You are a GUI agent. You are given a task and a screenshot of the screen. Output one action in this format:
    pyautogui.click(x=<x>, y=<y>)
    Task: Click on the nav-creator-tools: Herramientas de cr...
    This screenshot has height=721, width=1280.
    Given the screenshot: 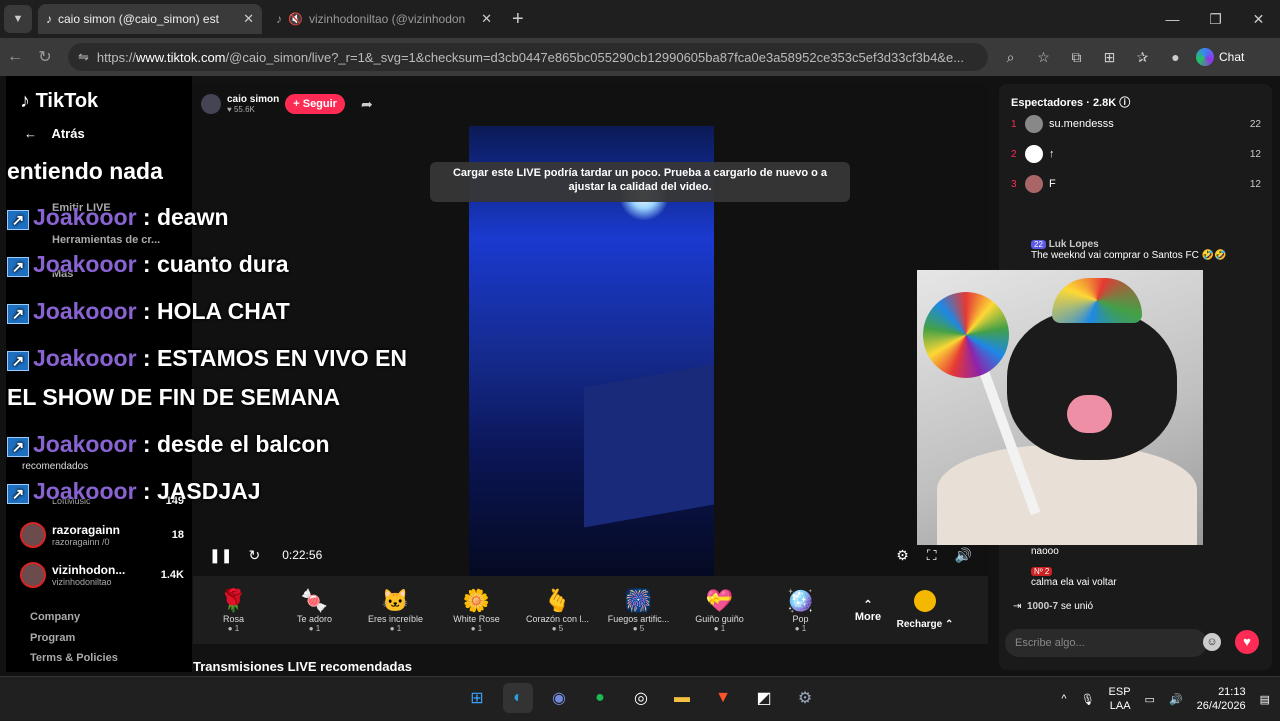 What is the action you would take?
    pyautogui.click(x=106, y=240)
    